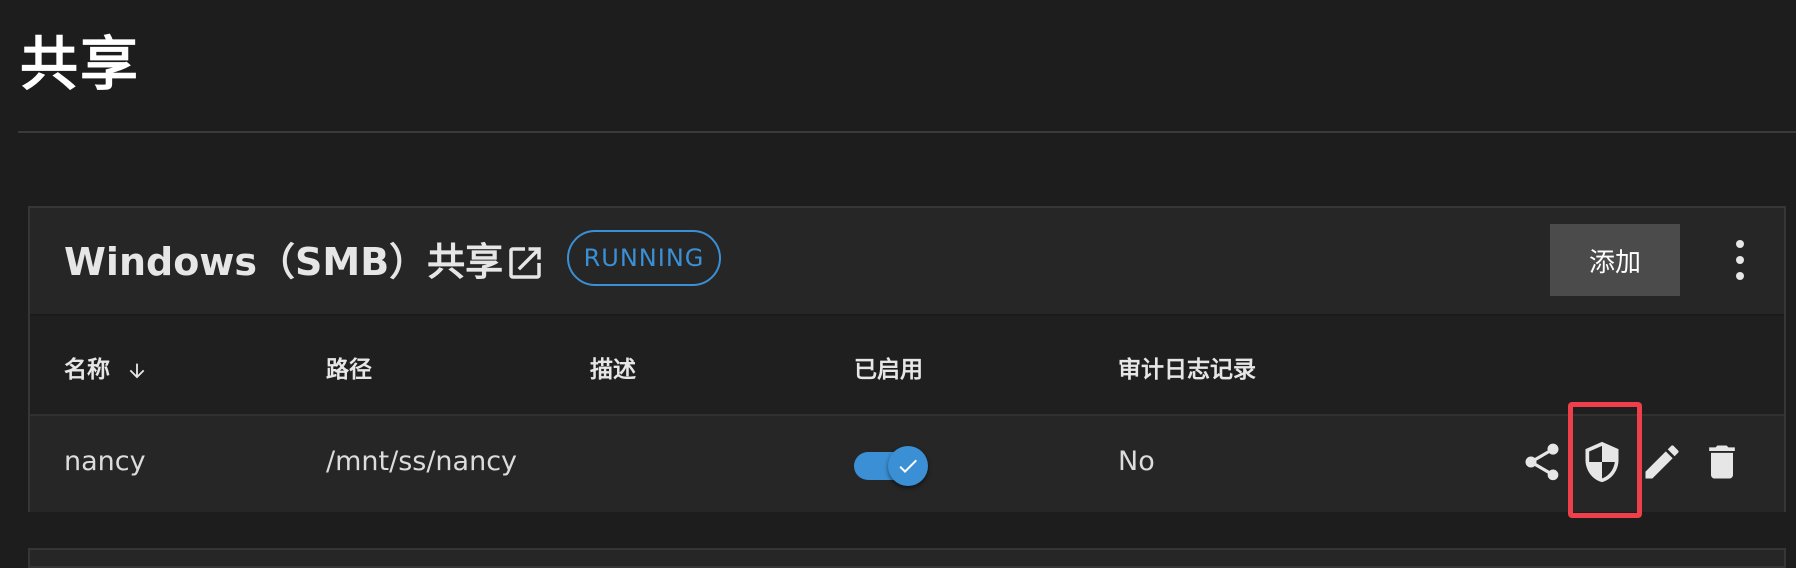 Image resolution: width=1796 pixels, height=568 pixels. Describe the element at coordinates (644, 258) in the screenshot. I see `status-badge: RUNNING` at that location.